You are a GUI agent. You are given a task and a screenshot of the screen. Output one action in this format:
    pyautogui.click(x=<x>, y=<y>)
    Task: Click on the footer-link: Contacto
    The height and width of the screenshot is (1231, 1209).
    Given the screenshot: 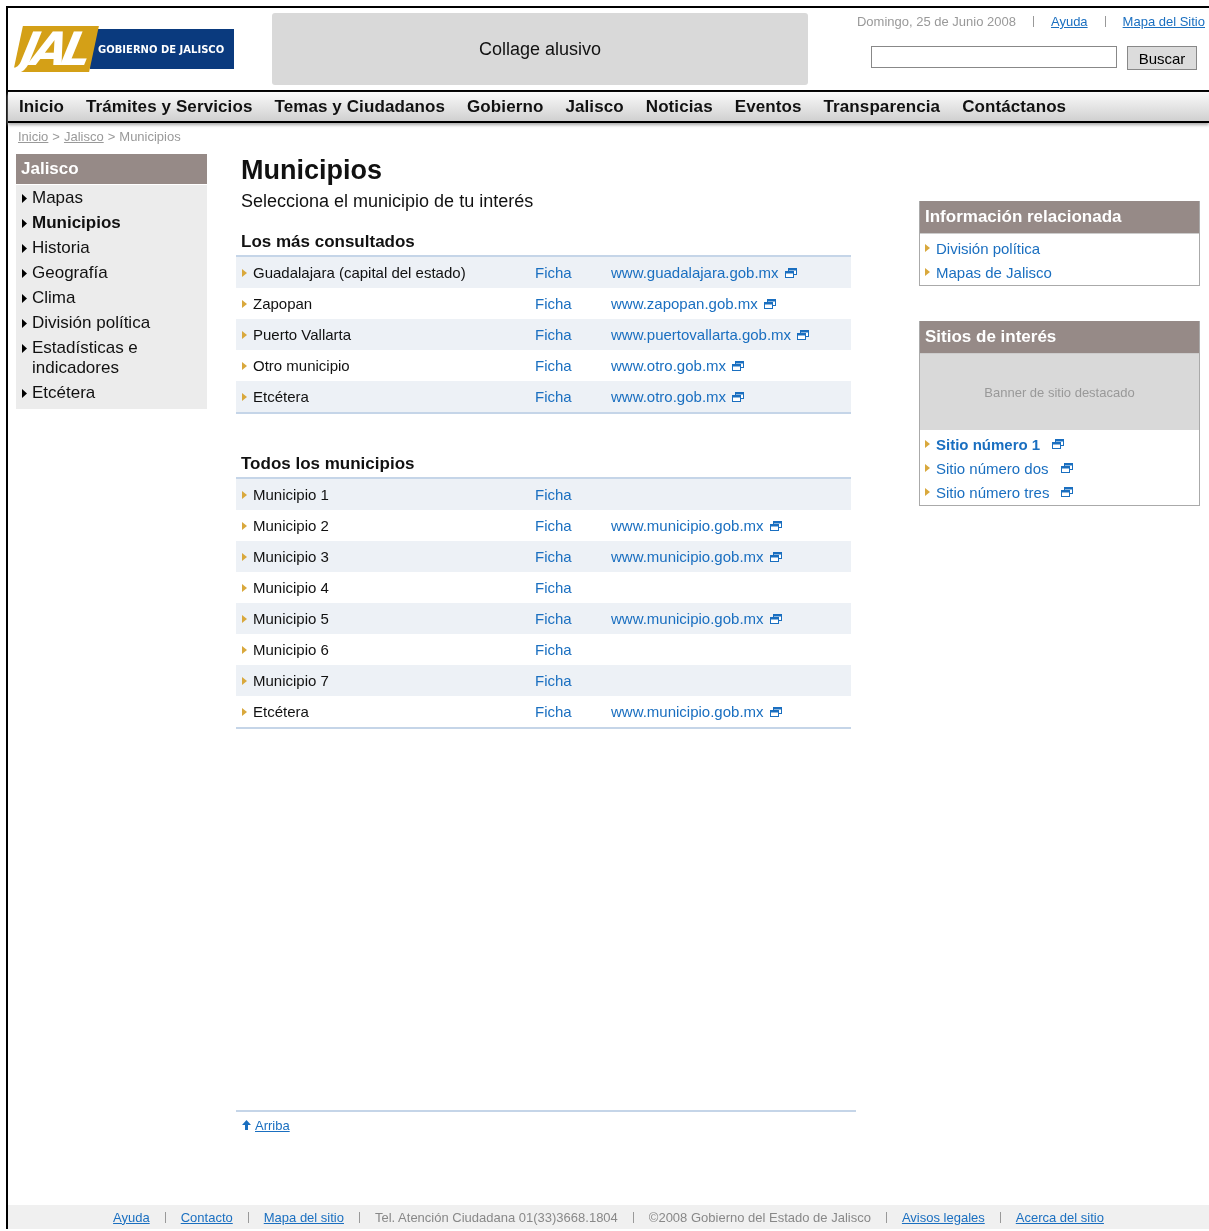 What is the action you would take?
    pyautogui.click(x=206, y=1217)
    